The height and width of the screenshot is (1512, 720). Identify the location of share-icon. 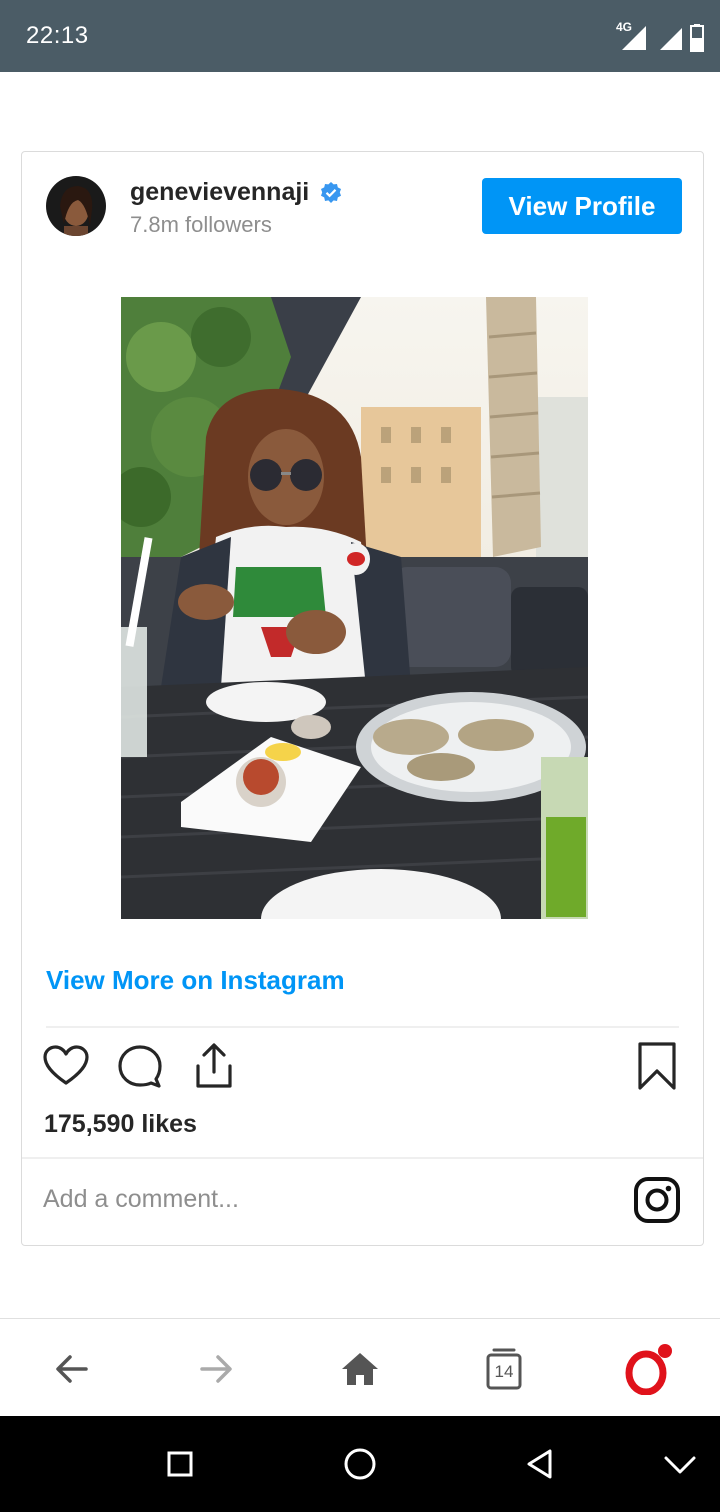
(214, 1066).